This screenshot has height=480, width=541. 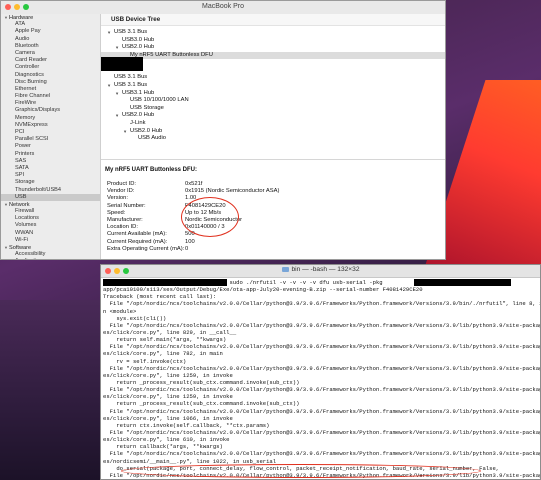 I want to click on folder-icon, so click(x=285, y=269).